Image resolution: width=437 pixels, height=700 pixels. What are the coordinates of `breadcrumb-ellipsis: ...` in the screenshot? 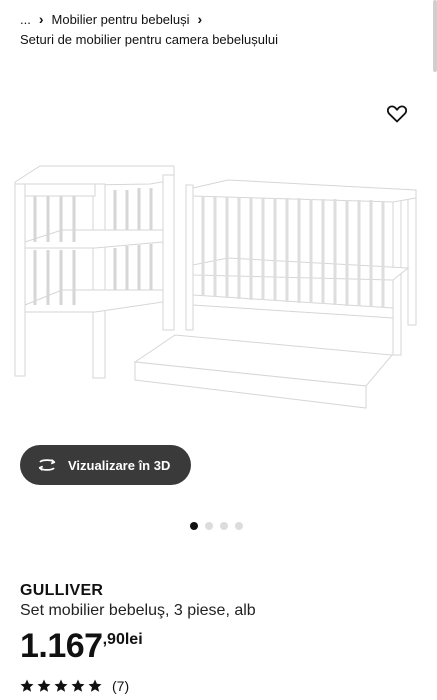 It's located at (25, 19).